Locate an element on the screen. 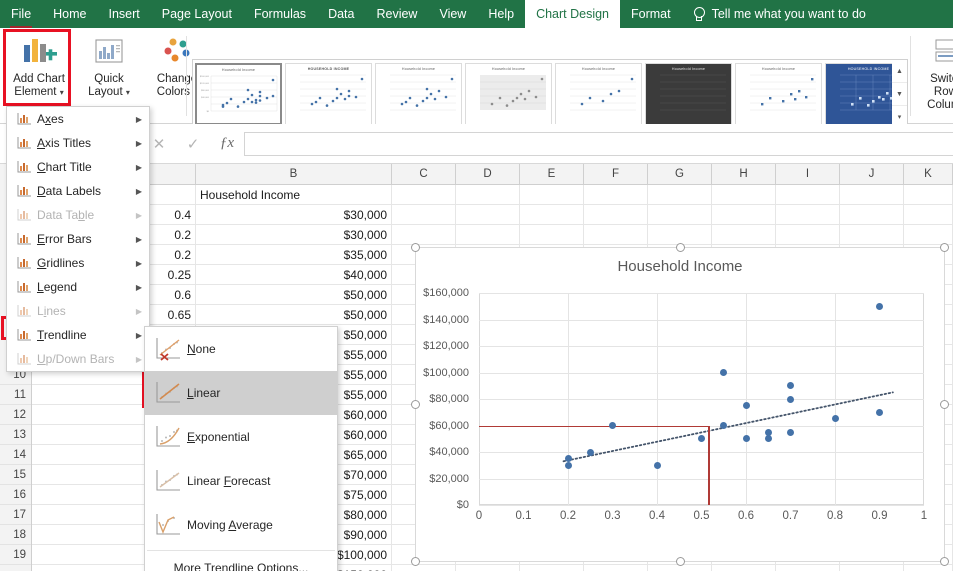  ribbon-tab-insert: Insert is located at coordinates (124, 14).